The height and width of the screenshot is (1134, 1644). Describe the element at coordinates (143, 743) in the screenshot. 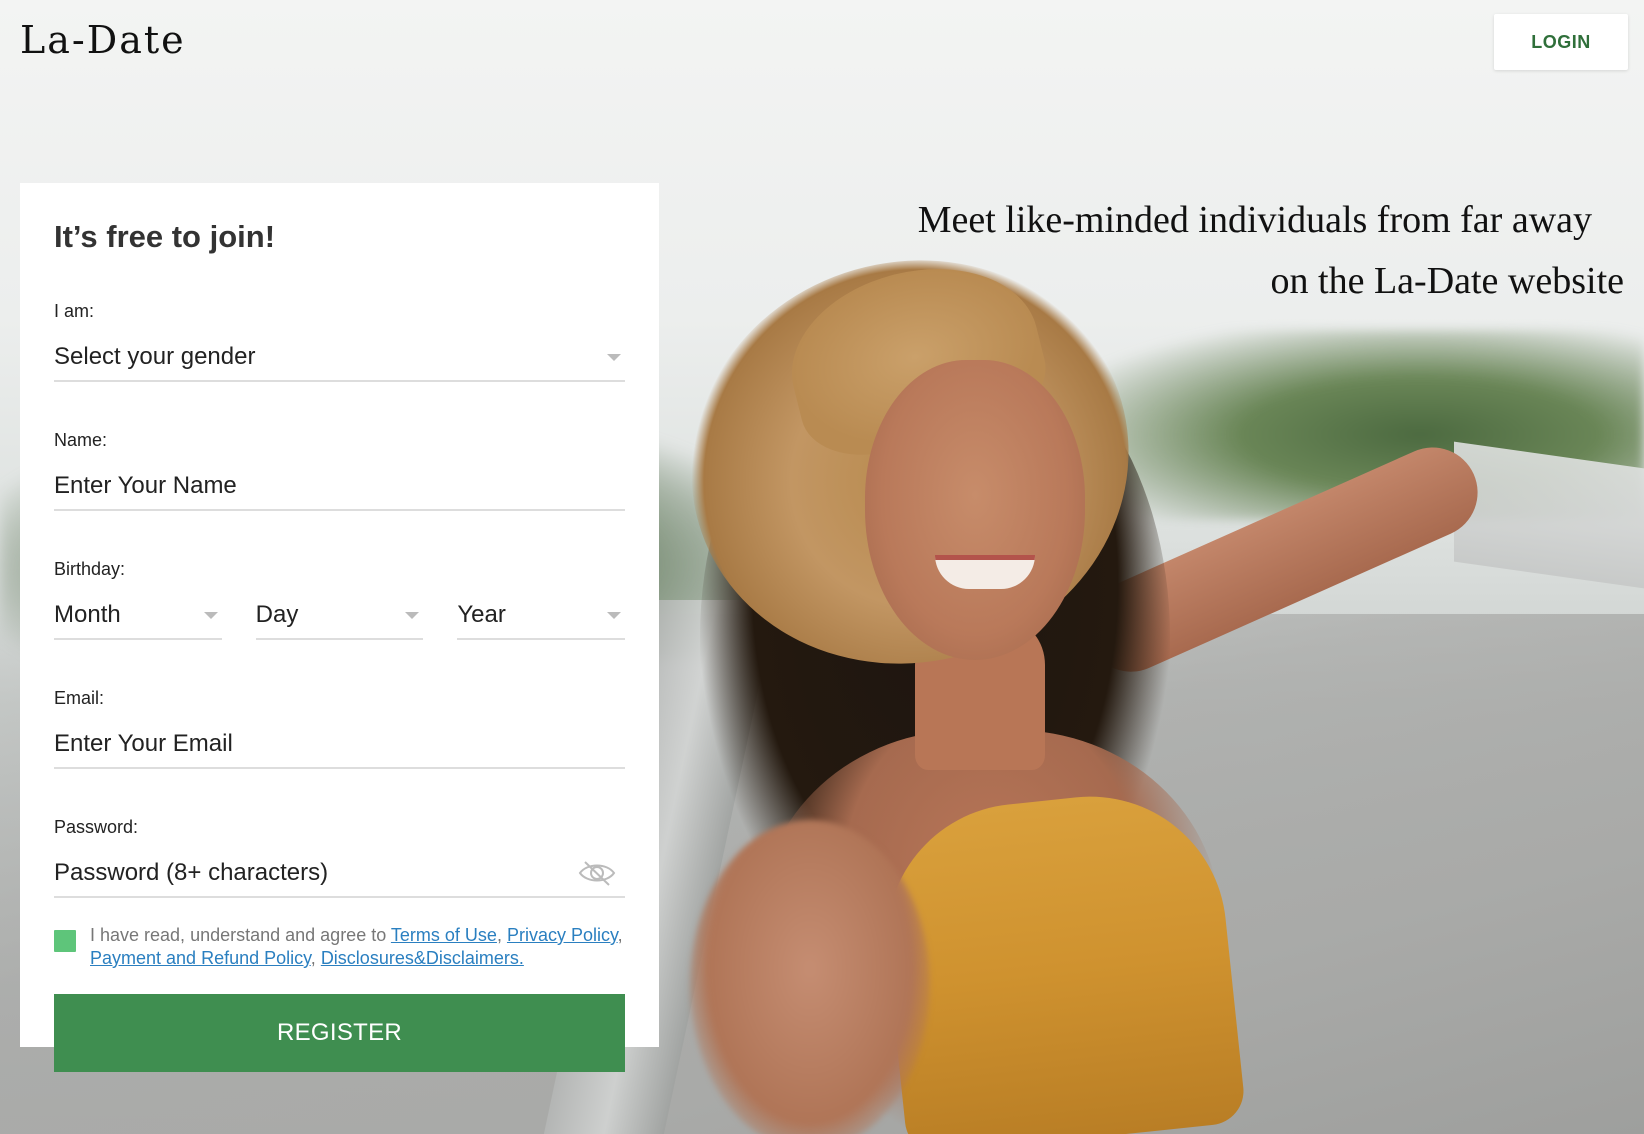

I see `email-input-placeholder: Enter Your Email` at that location.